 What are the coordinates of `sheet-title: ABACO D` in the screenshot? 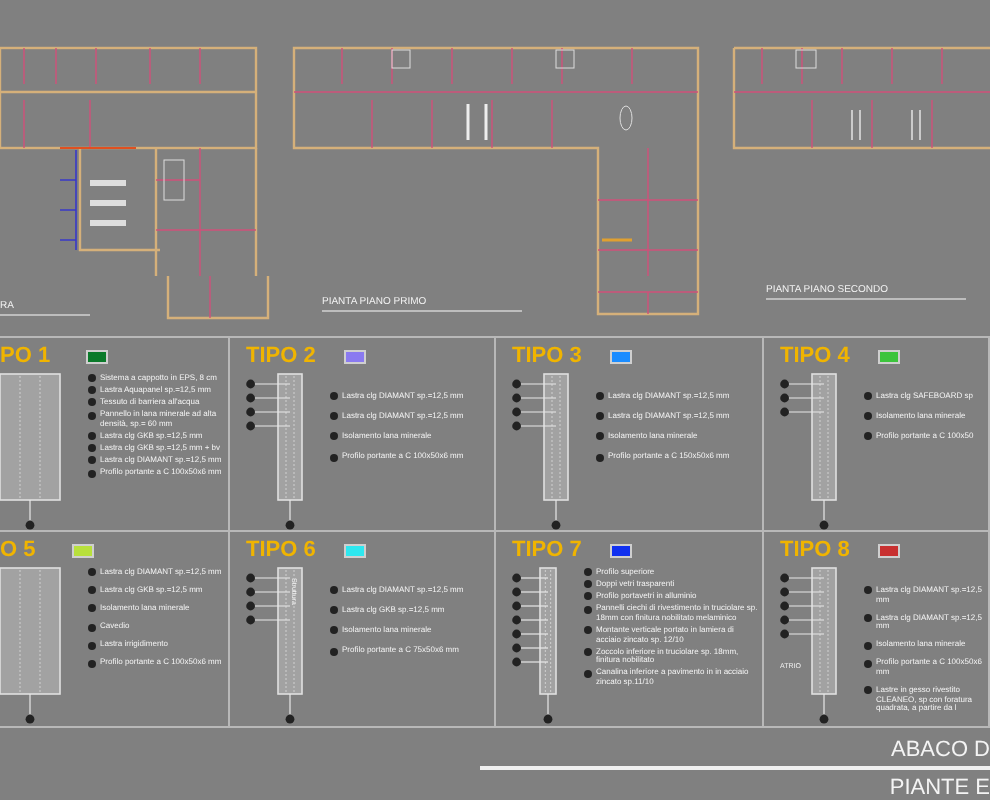 It's located at (940, 753).